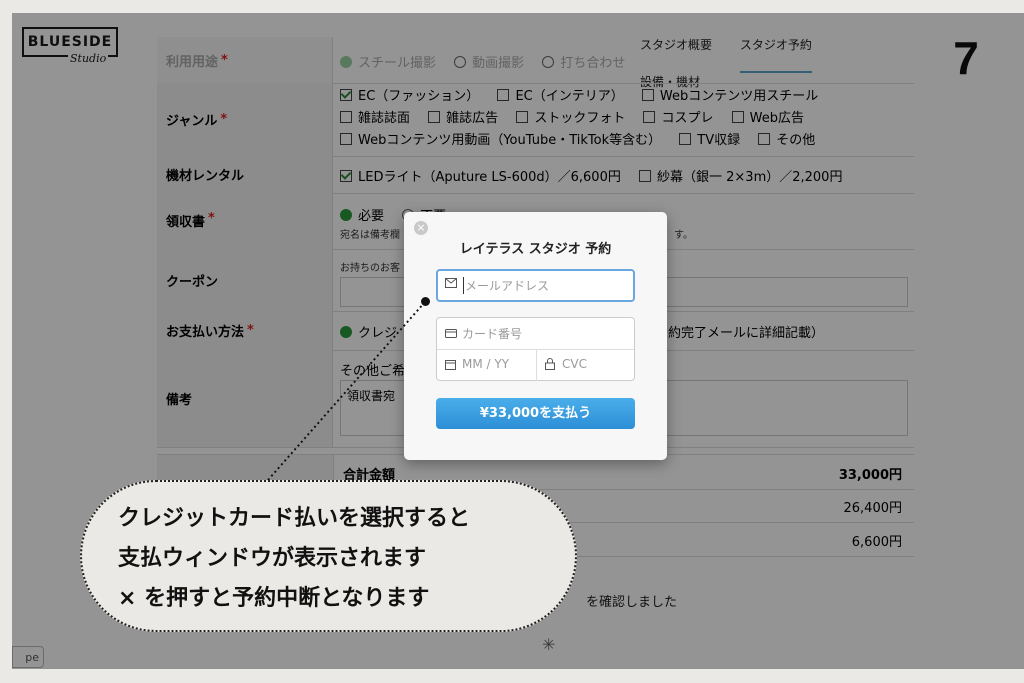 The image size is (1024, 683). I want to click on pointer-dot, so click(425, 301).